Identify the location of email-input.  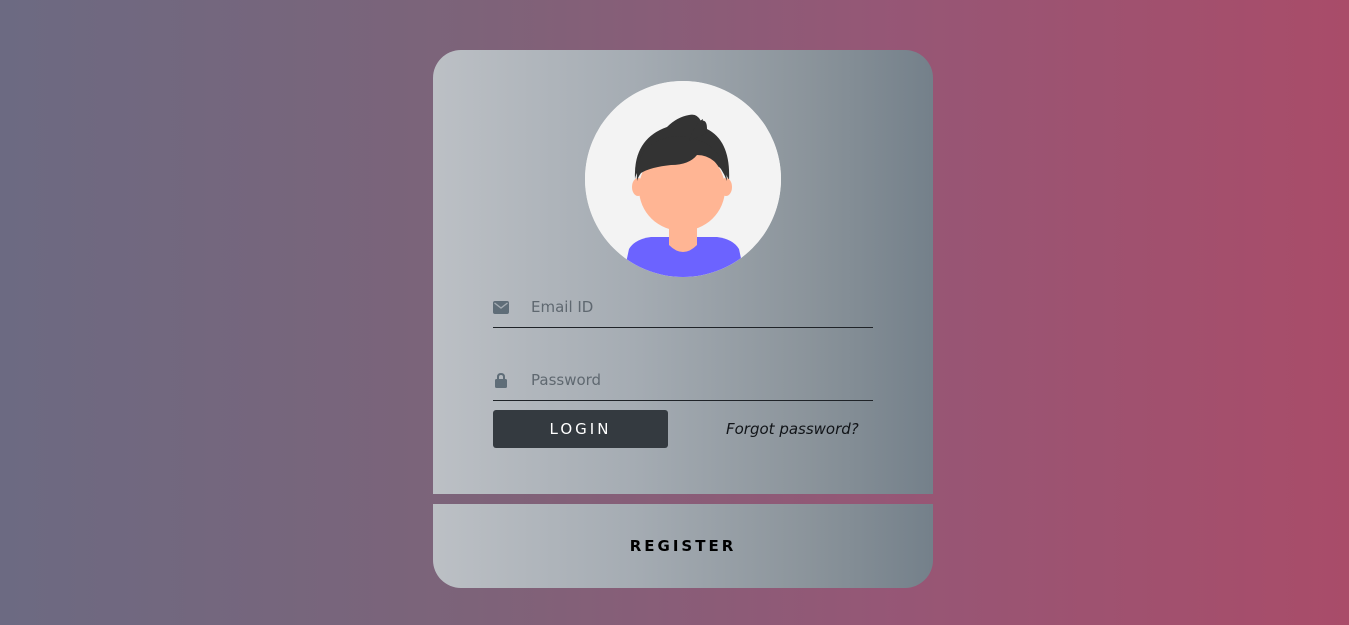
(702, 307).